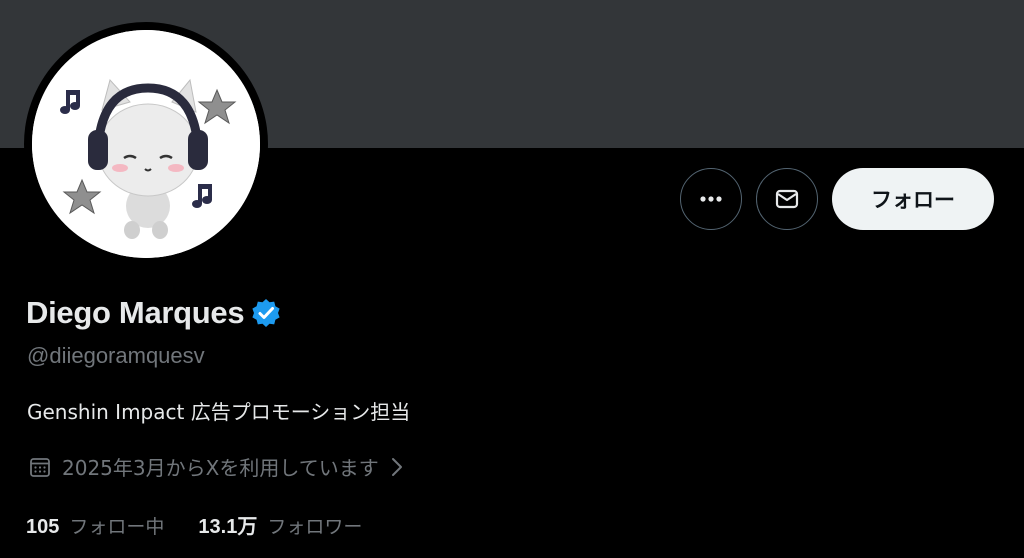 The width and height of the screenshot is (1024, 558). I want to click on verified-badge-icon, so click(266, 313).